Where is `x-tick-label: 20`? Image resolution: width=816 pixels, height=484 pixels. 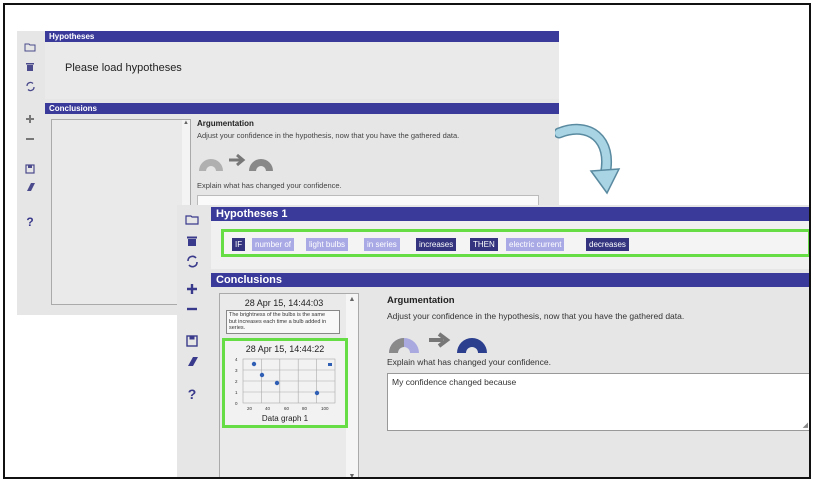 x-tick-label: 20 is located at coordinates (250, 408).